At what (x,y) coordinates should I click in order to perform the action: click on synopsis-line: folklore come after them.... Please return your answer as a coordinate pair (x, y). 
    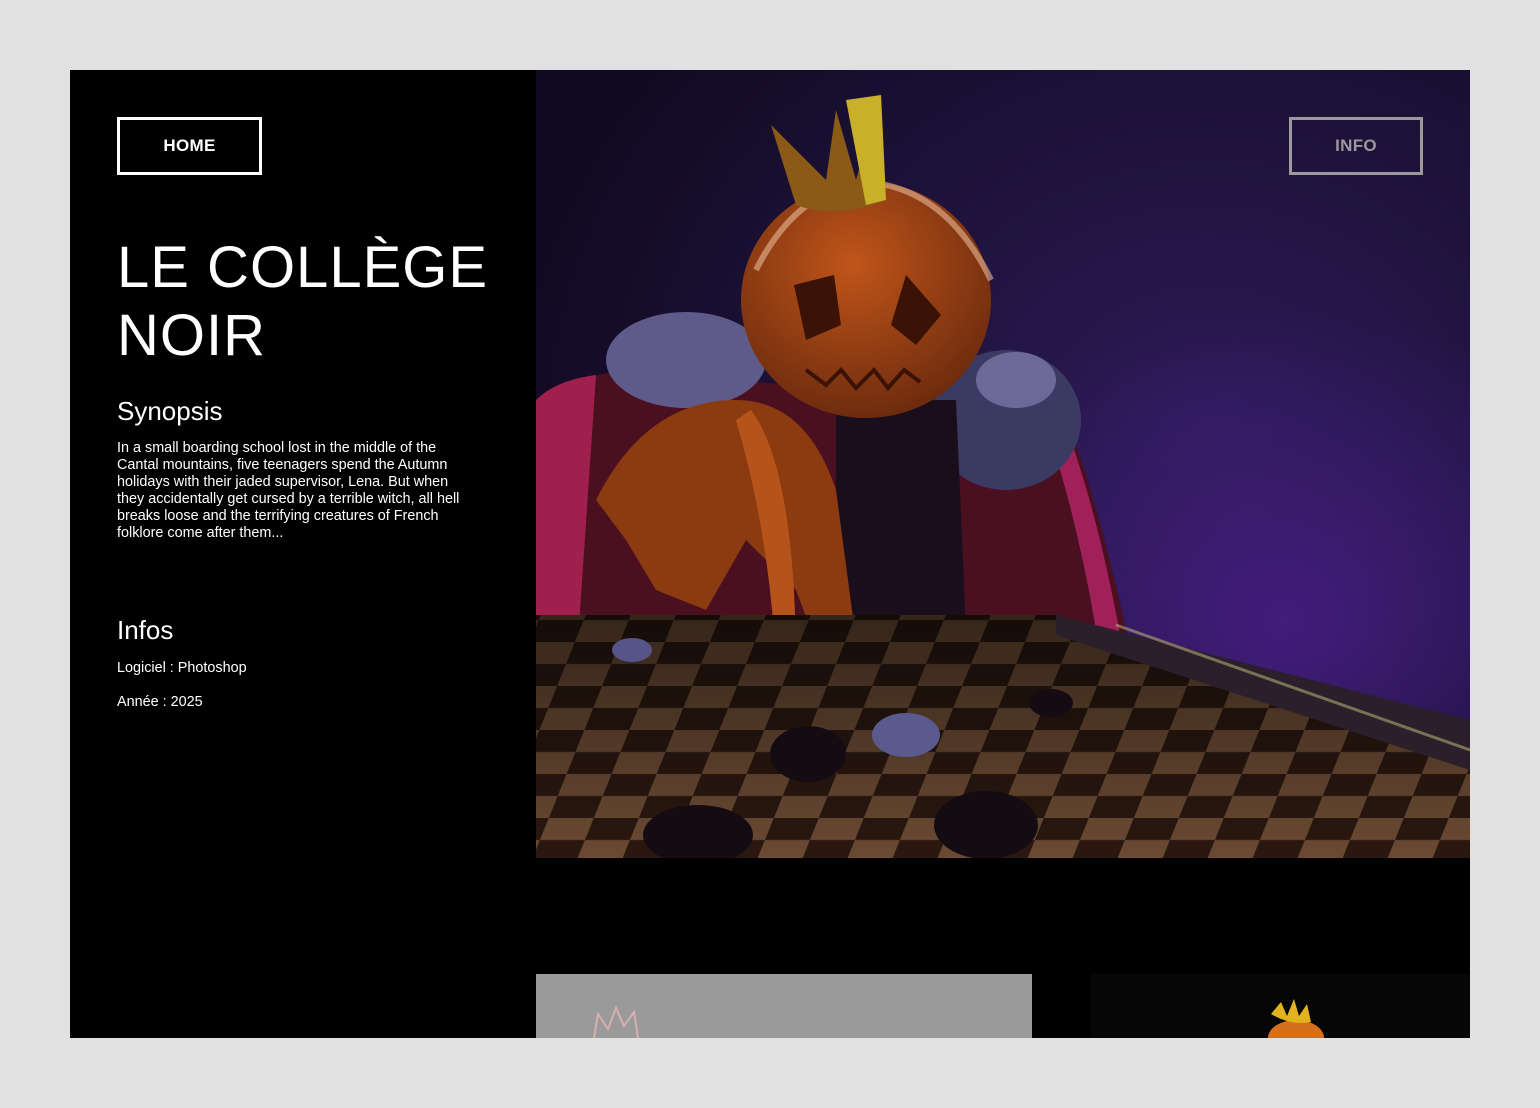
    Looking at the image, I should click on (200, 533).